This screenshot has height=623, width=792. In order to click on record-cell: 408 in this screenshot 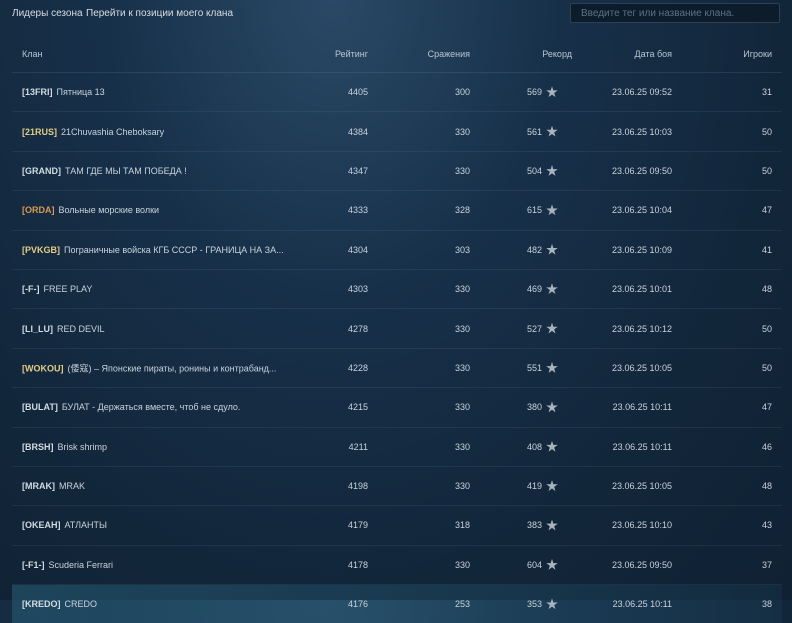, I will do `click(542, 446)`.